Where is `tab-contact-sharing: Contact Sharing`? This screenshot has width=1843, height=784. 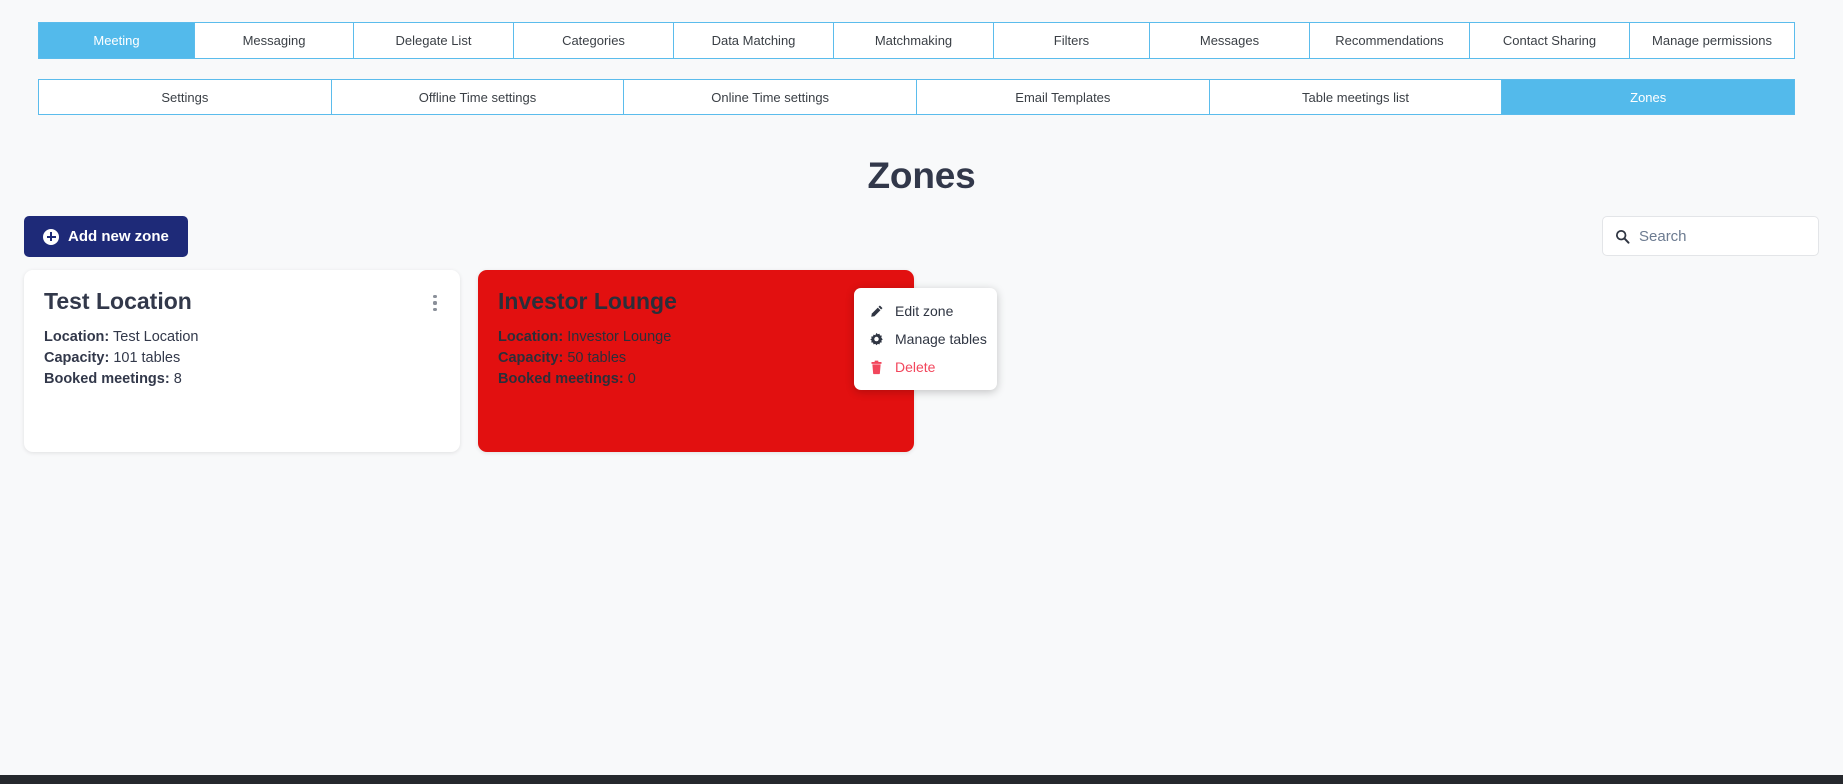
tab-contact-sharing: Contact Sharing is located at coordinates (1550, 40).